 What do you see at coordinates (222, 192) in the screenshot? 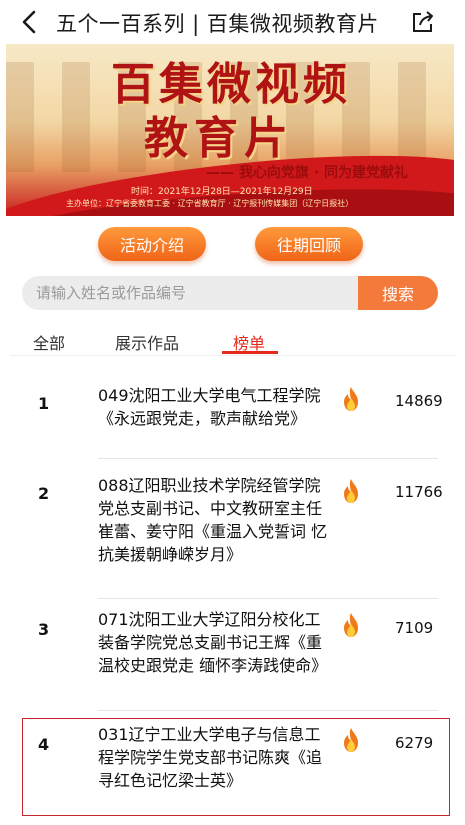
I see `banner-time: 时间：2021年12月28日—2021年12月29日` at bounding box center [222, 192].